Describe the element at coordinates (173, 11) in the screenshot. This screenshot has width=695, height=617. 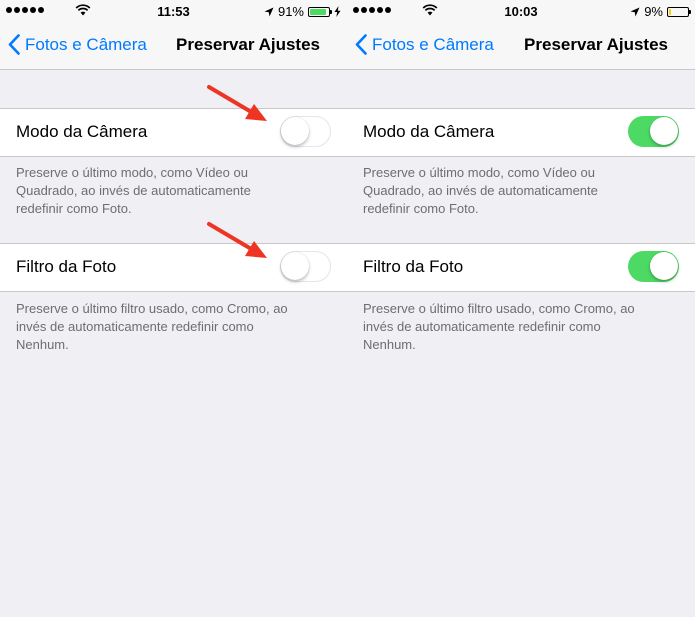
I see `status-bar: 11:53 91%` at that location.